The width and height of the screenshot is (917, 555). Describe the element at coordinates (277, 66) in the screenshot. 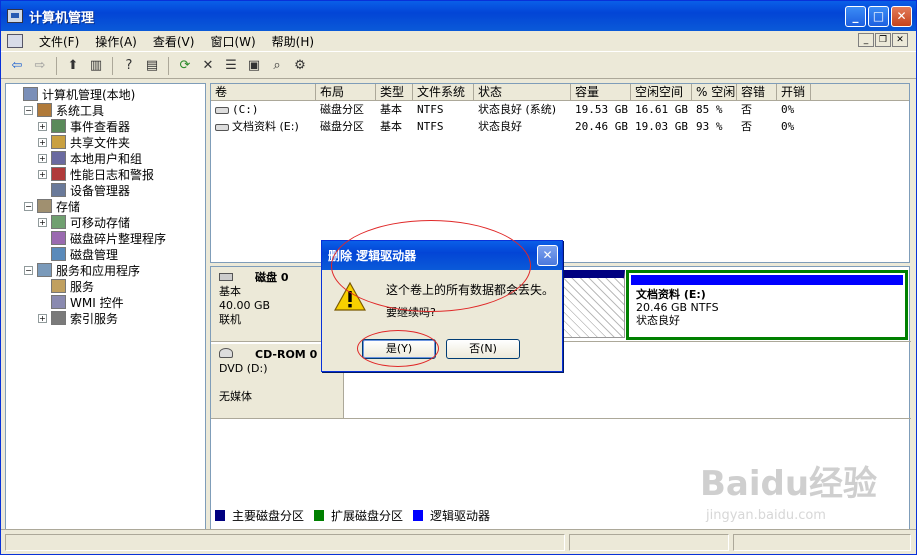

I see `search-icon: ⌕` at that location.